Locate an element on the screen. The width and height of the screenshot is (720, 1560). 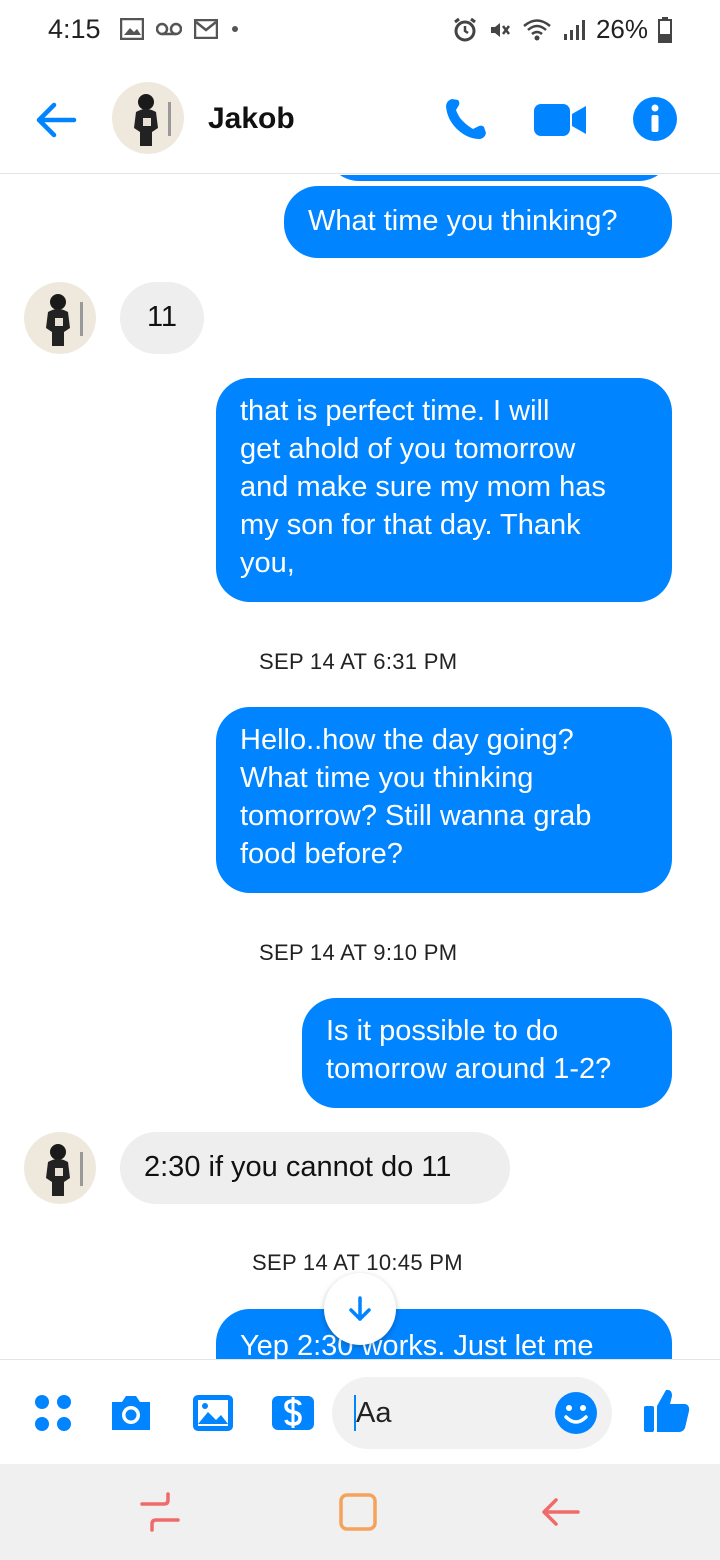
arrow-down-icon is located at coordinates (360, 1308).